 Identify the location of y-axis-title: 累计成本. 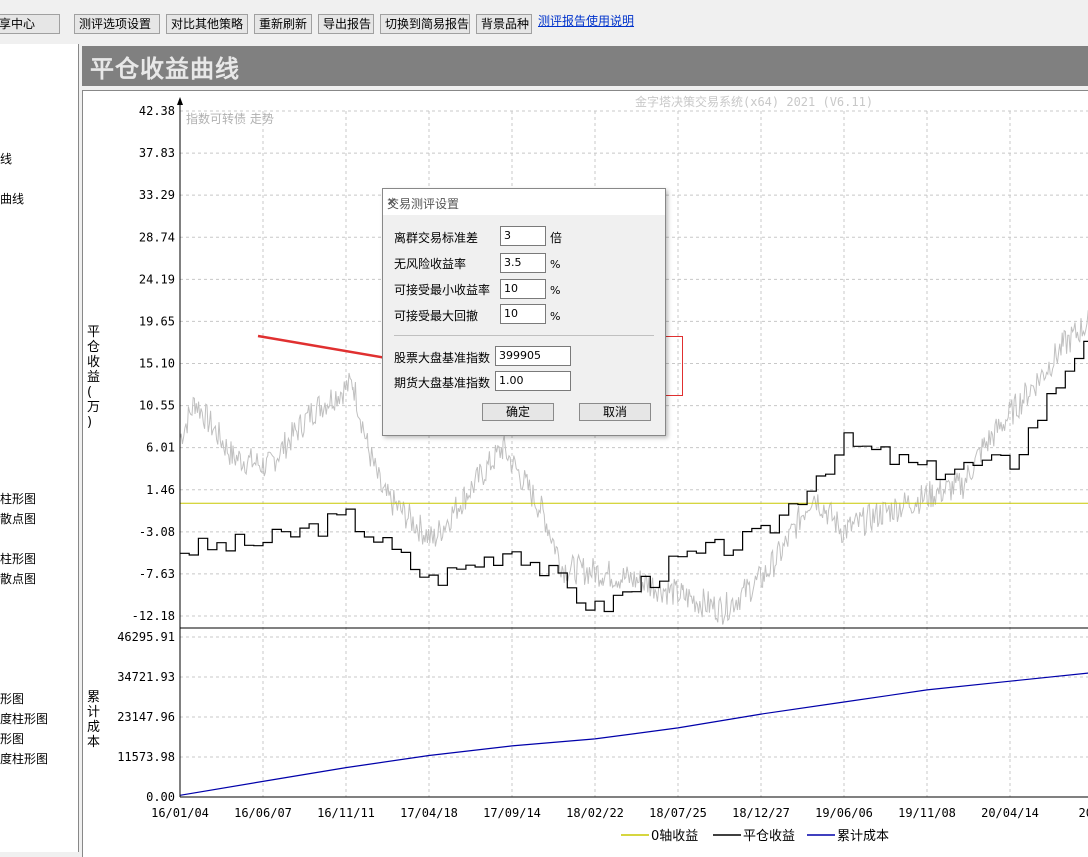
(93, 720).